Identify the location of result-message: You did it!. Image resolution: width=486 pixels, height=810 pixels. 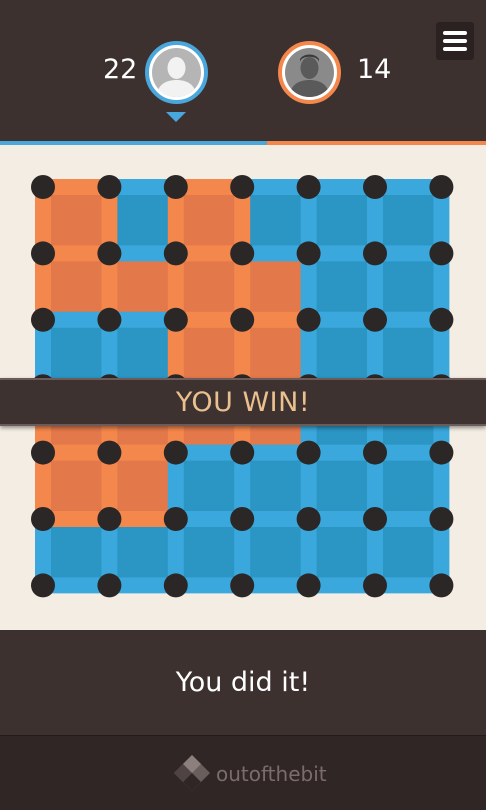
(243, 682).